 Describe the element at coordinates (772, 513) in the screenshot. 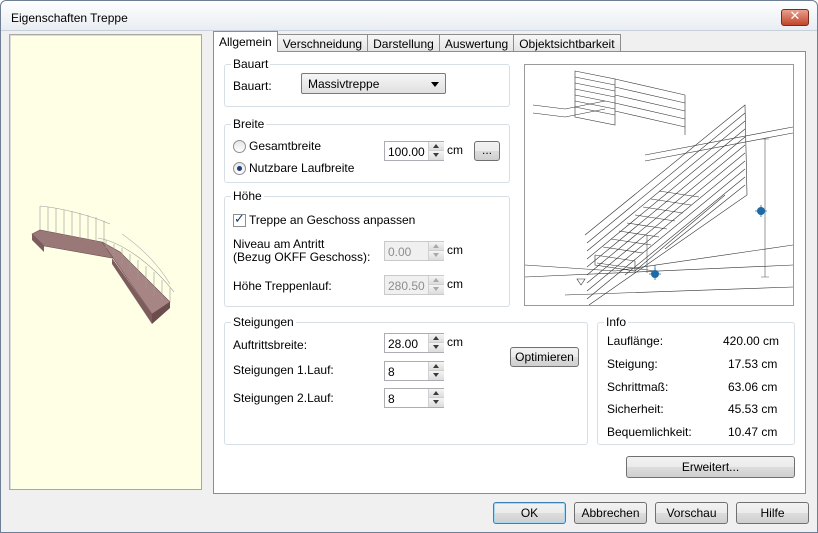

I see `hilfe-button: Hilfe` at that location.